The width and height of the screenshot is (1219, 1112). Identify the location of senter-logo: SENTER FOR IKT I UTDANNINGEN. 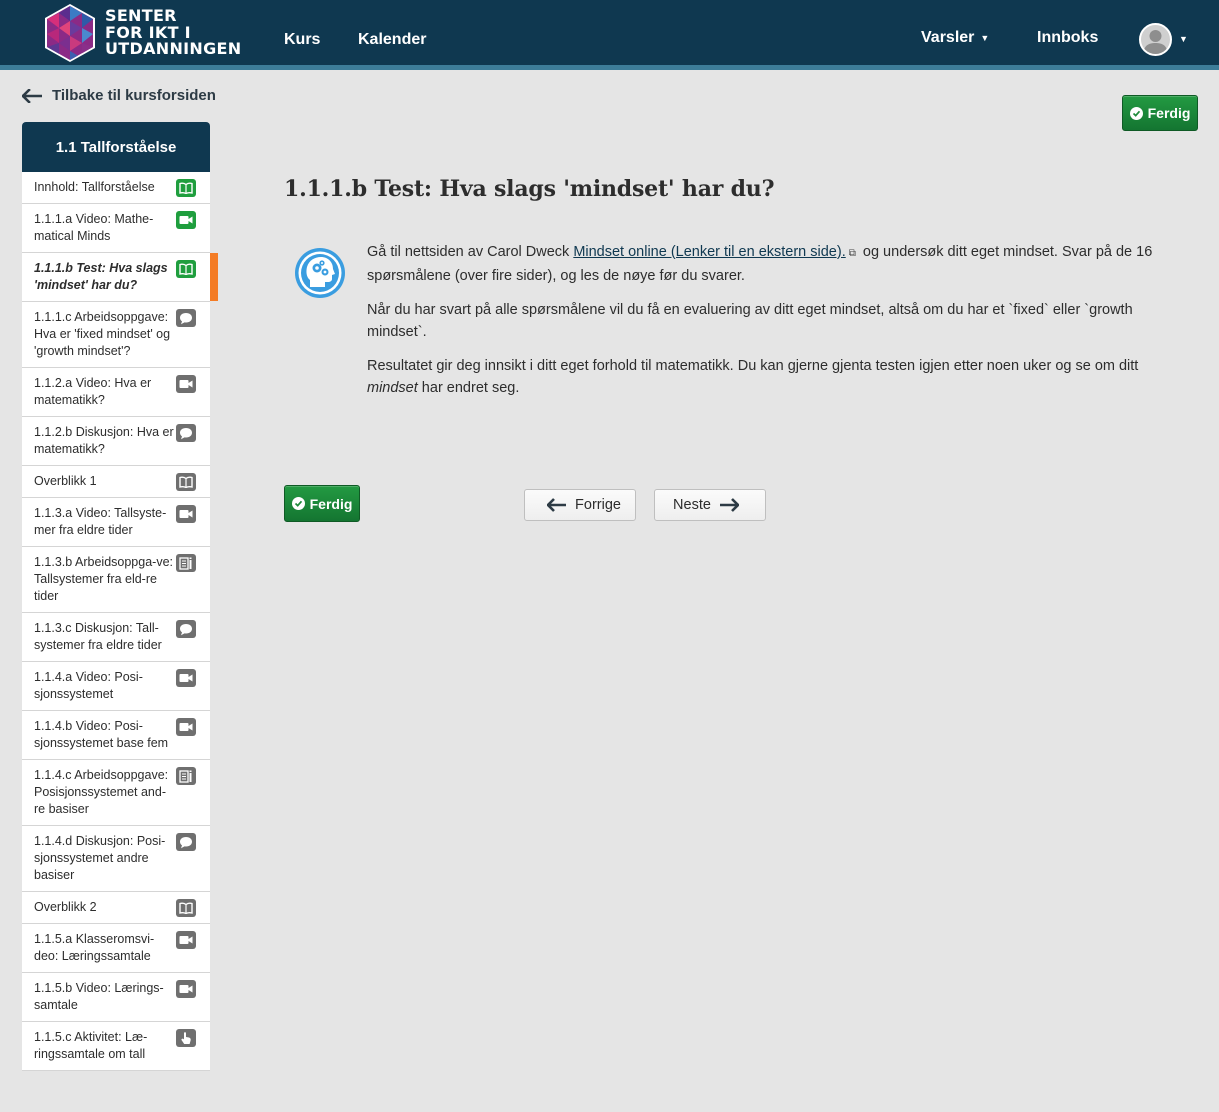
(142, 33).